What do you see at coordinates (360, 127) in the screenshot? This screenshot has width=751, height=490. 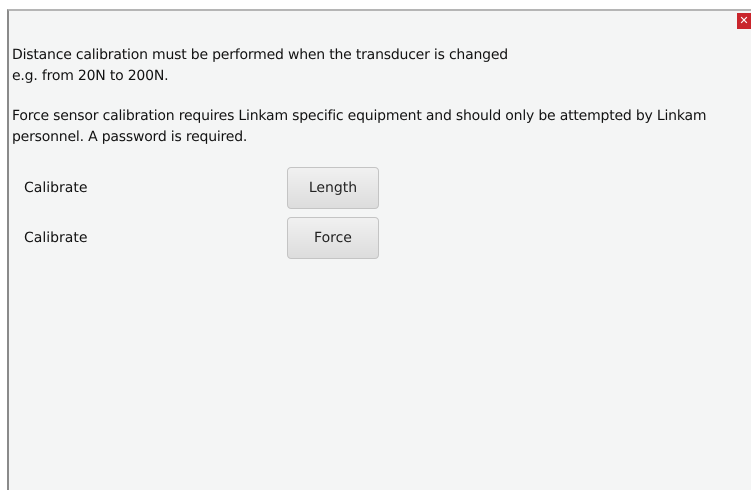 I see `info-text: Force sensor calibration requires Linkam specific equipment and should only be attempted by Linkam personnel. A password is required.` at bounding box center [360, 127].